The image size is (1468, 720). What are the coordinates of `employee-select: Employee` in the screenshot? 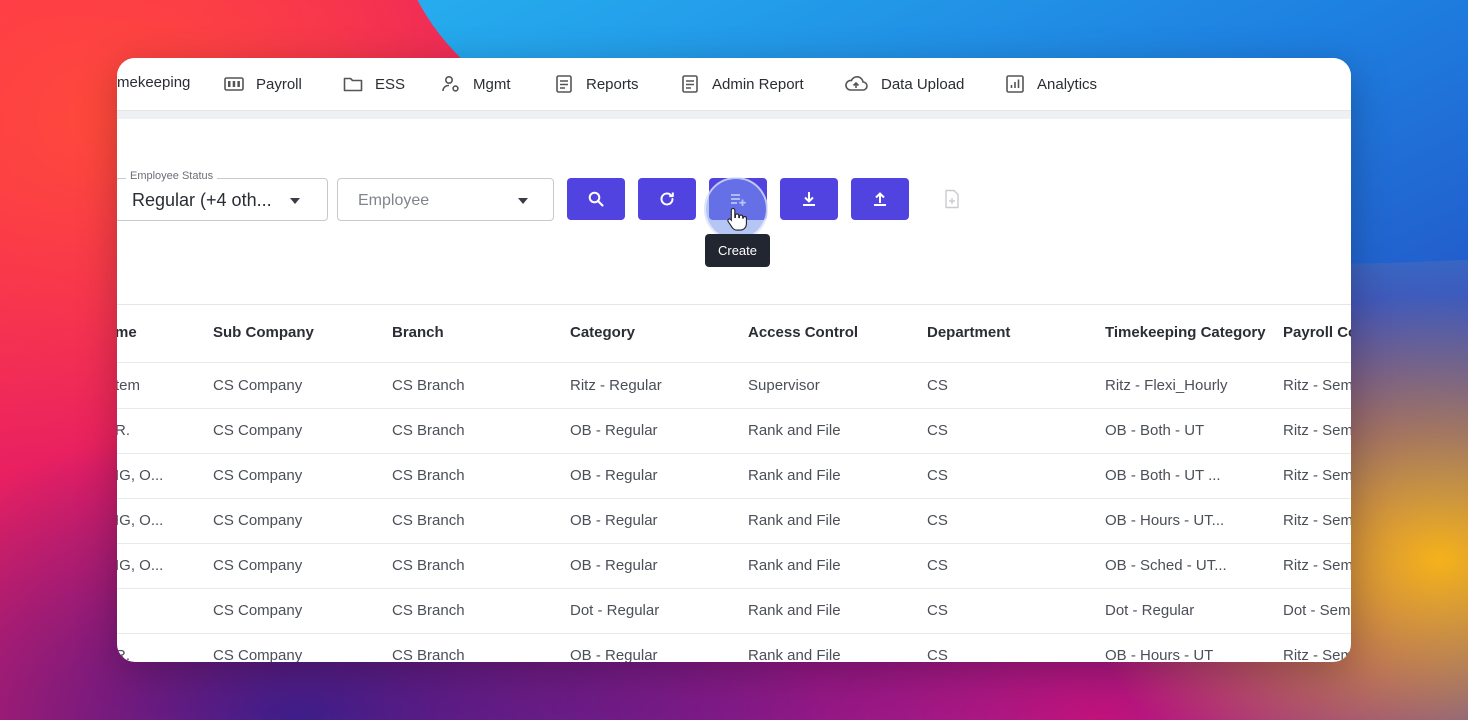 It's located at (445, 199).